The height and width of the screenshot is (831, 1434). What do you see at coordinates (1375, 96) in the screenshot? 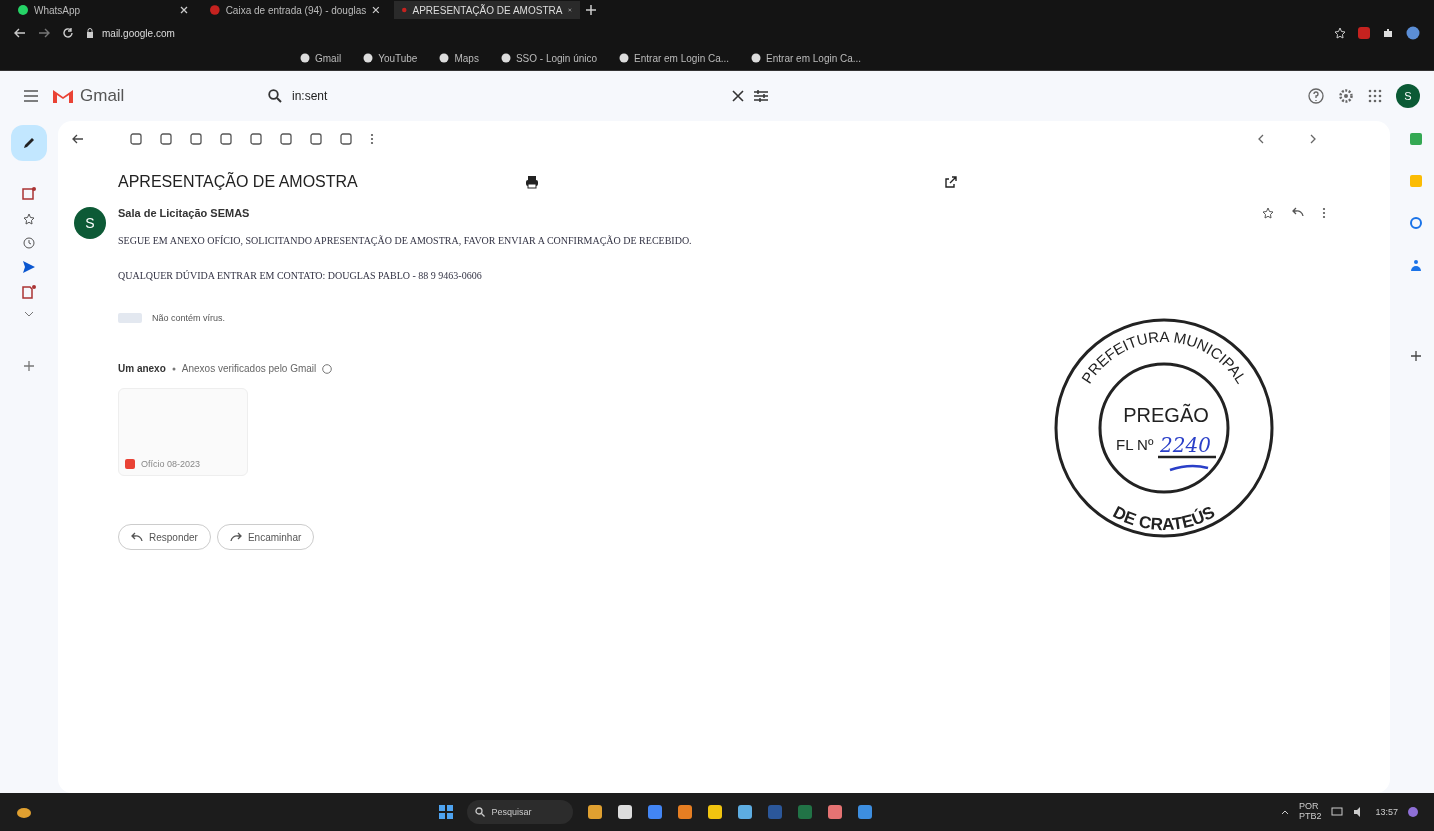
I see `apps-grid-icon` at bounding box center [1375, 96].